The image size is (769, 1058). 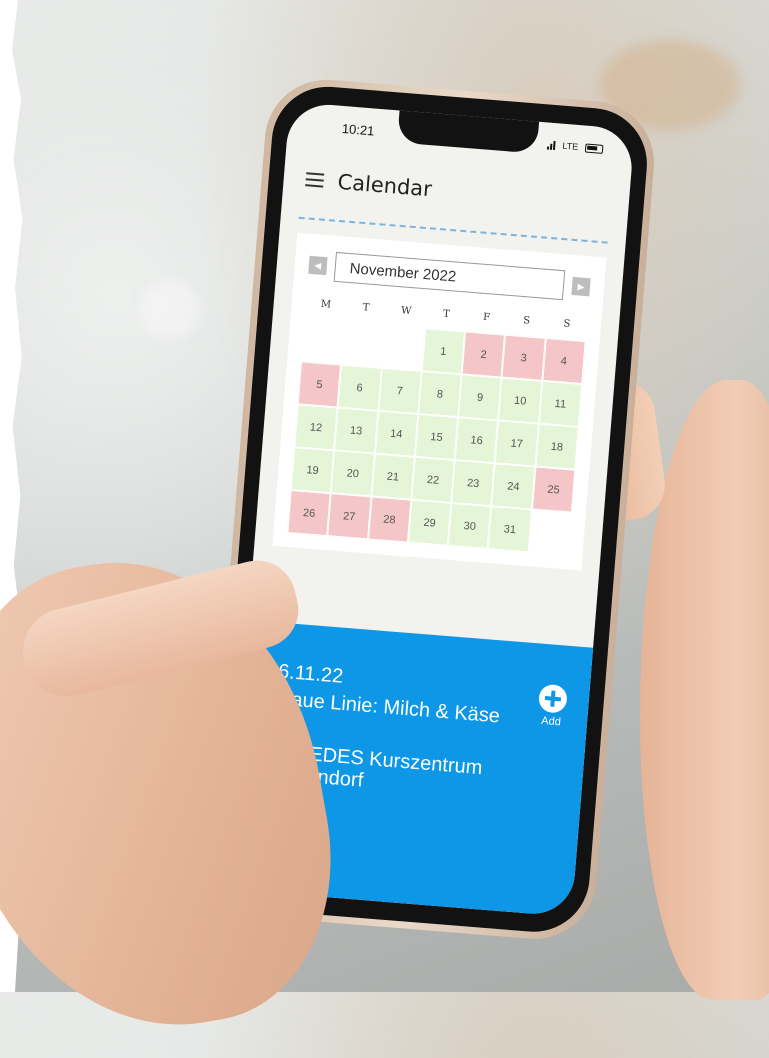 I want to click on calendar-day-14: 14, so click(x=396, y=433).